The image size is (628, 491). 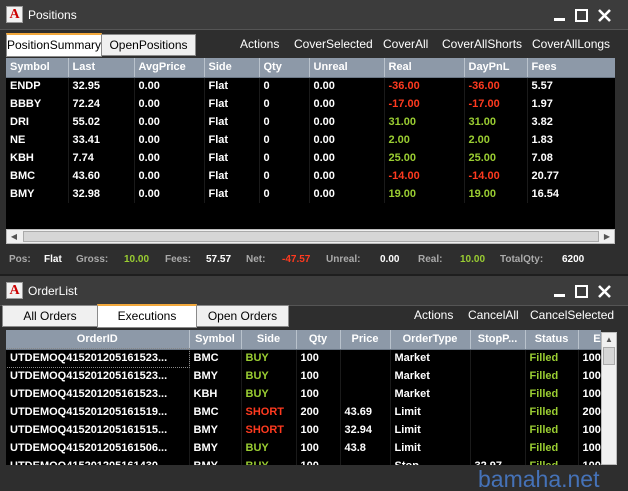 What do you see at coordinates (609, 398) in the screenshot?
I see `orderlist-vertical-scrollbar: ▲` at bounding box center [609, 398].